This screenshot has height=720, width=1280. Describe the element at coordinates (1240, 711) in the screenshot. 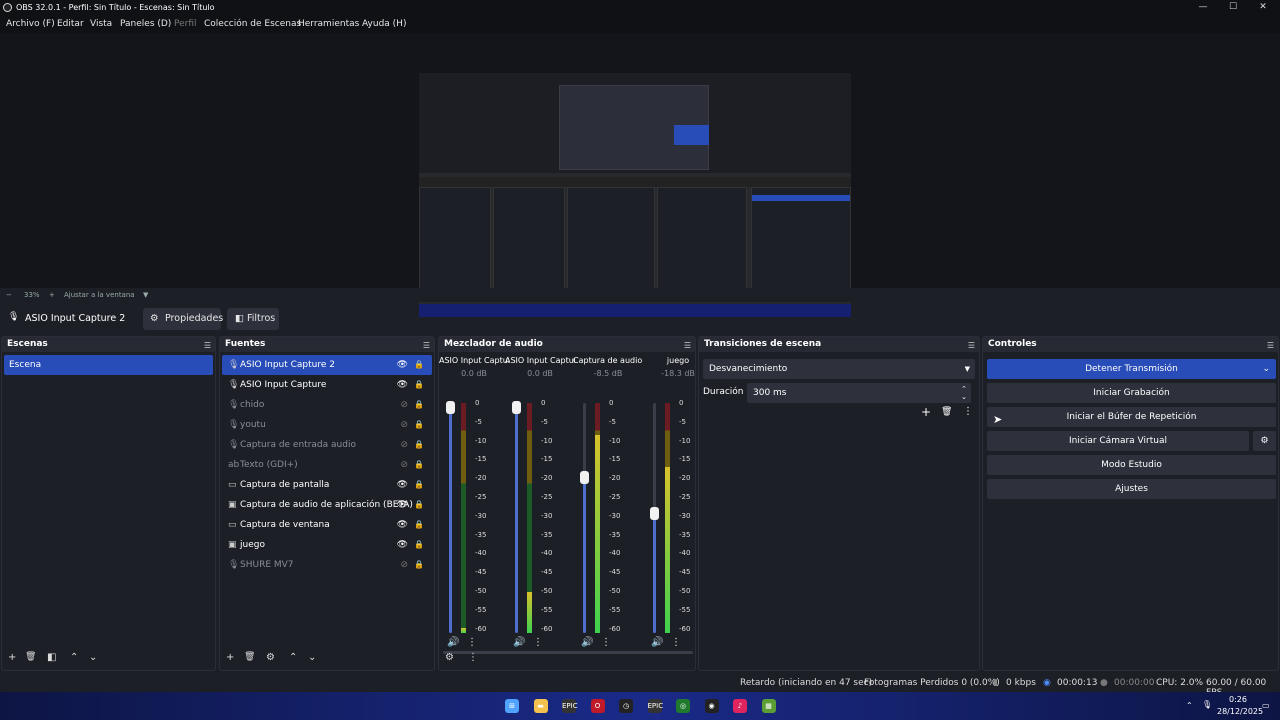

I see `clock-date: 28/12/2025` at that location.